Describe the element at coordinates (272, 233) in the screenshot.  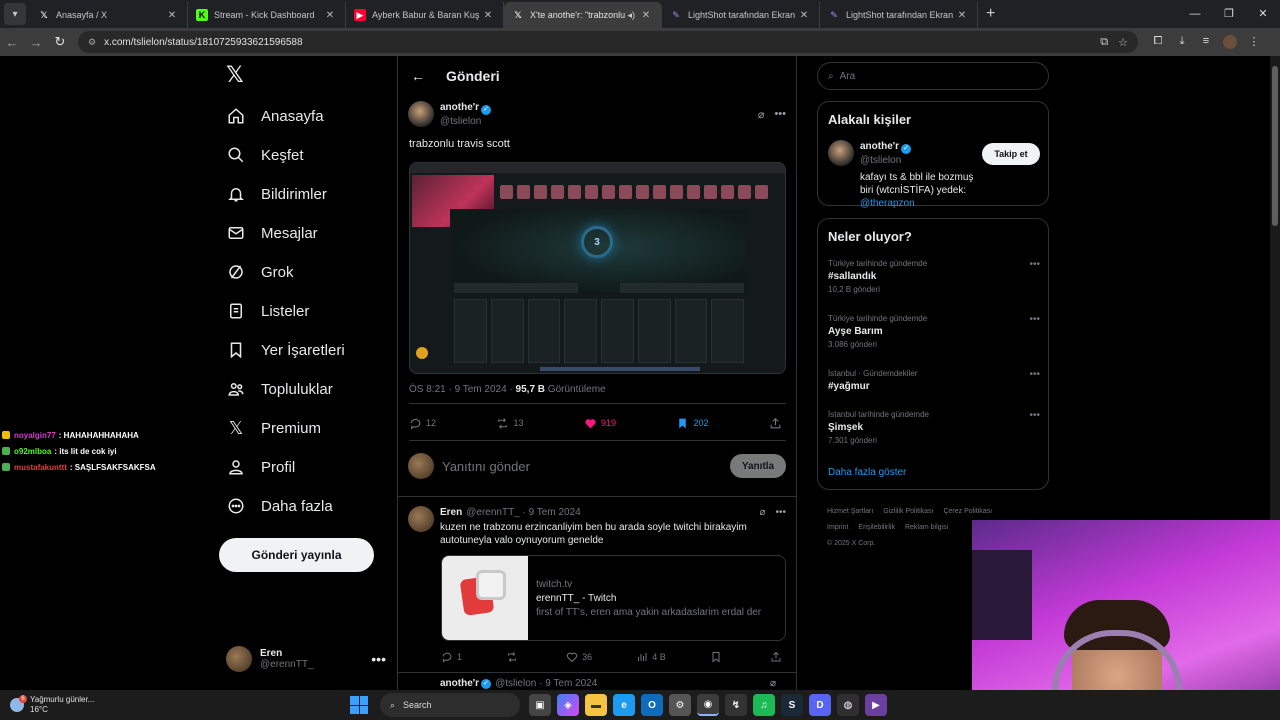
I see `nav-item-messages: Mesajlar` at that location.